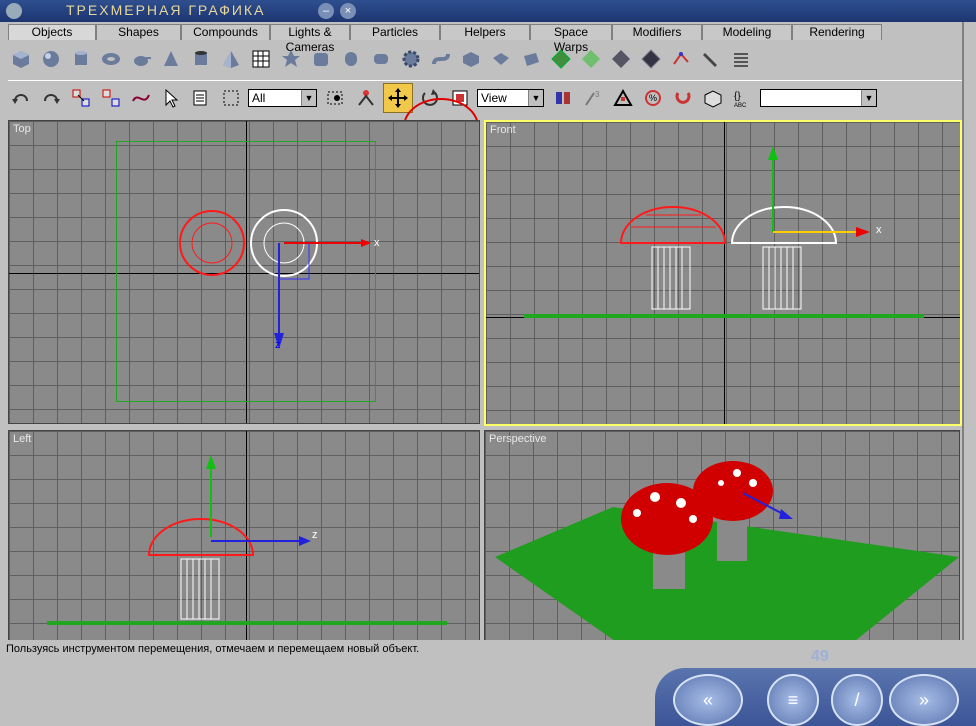 This screenshot has width=976, height=726. Describe the element at coordinates (818, 98) in the screenshot. I see `named-selection-dropdown: ▼` at that location.